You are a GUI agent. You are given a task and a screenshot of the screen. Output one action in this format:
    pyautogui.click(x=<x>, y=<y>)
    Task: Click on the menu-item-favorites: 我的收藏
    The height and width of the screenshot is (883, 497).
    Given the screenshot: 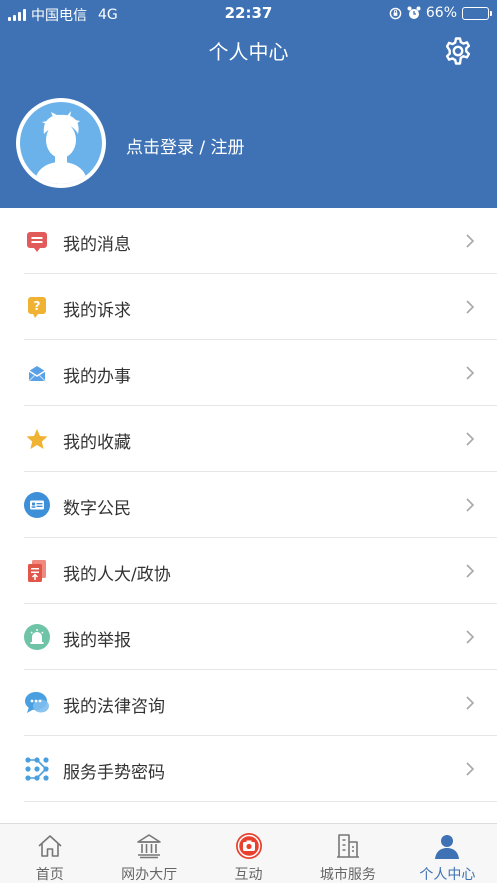 What is the action you would take?
    pyautogui.click(x=248, y=439)
    